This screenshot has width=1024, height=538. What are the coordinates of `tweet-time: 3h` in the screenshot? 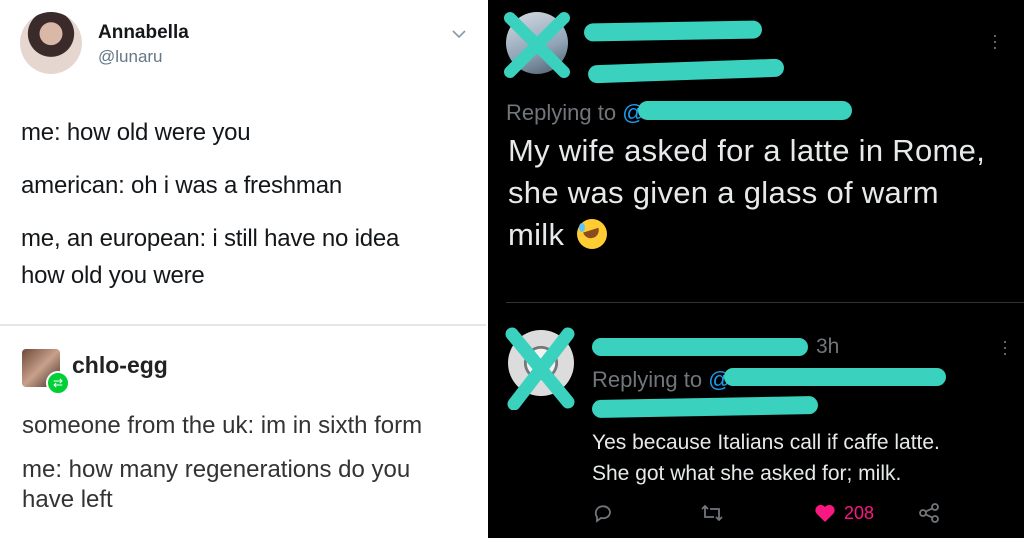 It's located at (827, 347).